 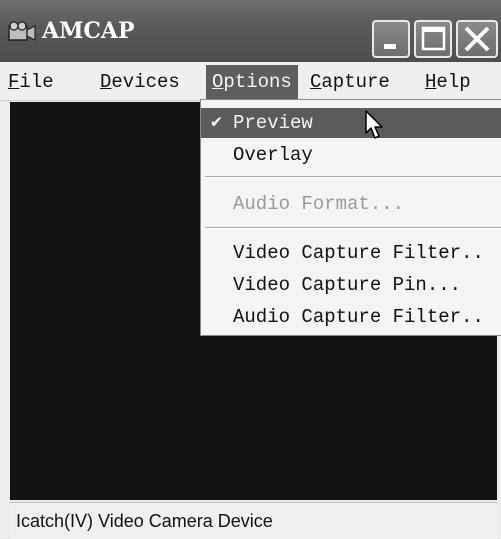 What do you see at coordinates (358, 317) in the screenshot?
I see `menu-item-audio-capture-filter-label: Audio Capture Filter..` at bounding box center [358, 317].